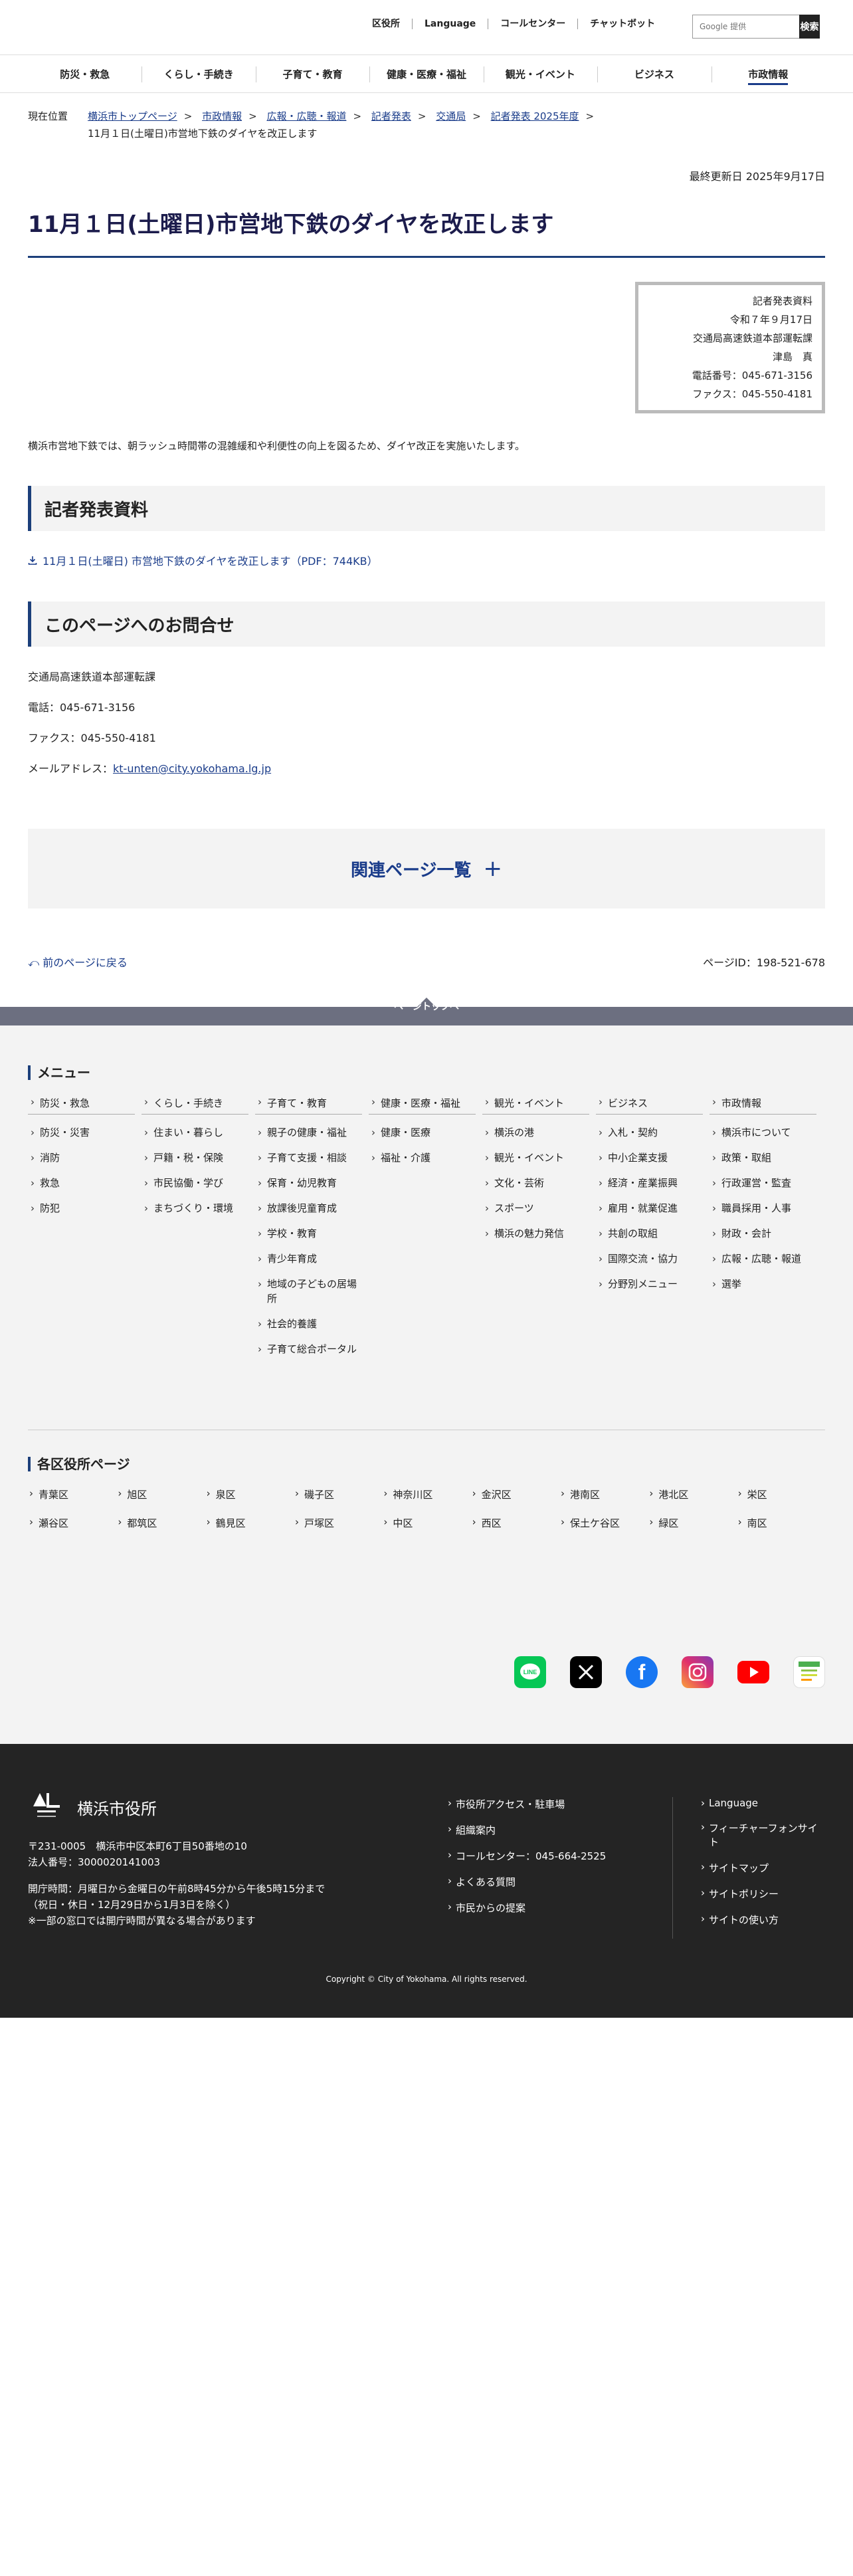 The image size is (853, 2576). Describe the element at coordinates (426, 74) in the screenshot. I see `gnav-health: 健康・医療・福祉` at that location.